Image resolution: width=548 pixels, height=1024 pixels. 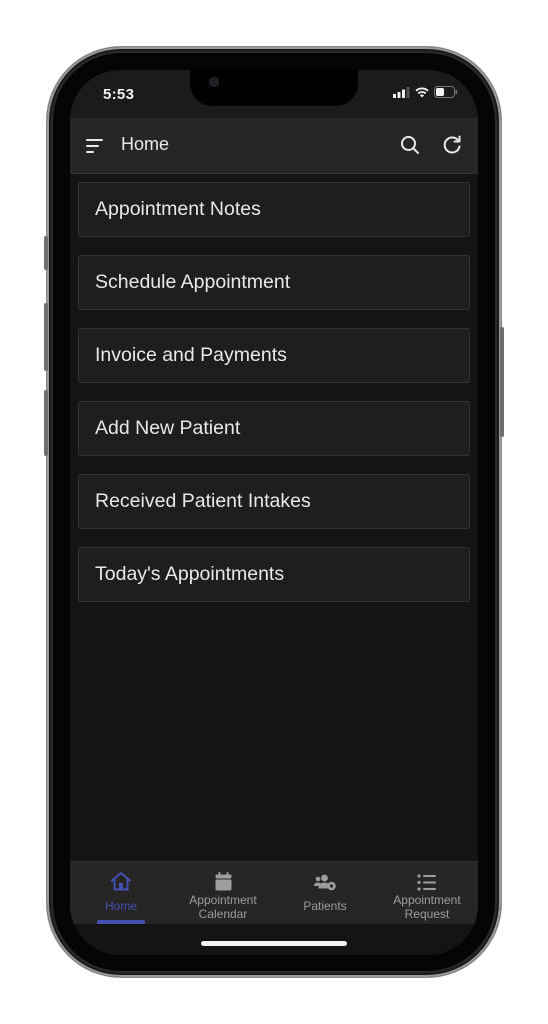 I want to click on app-header: Home, so click(x=274, y=146).